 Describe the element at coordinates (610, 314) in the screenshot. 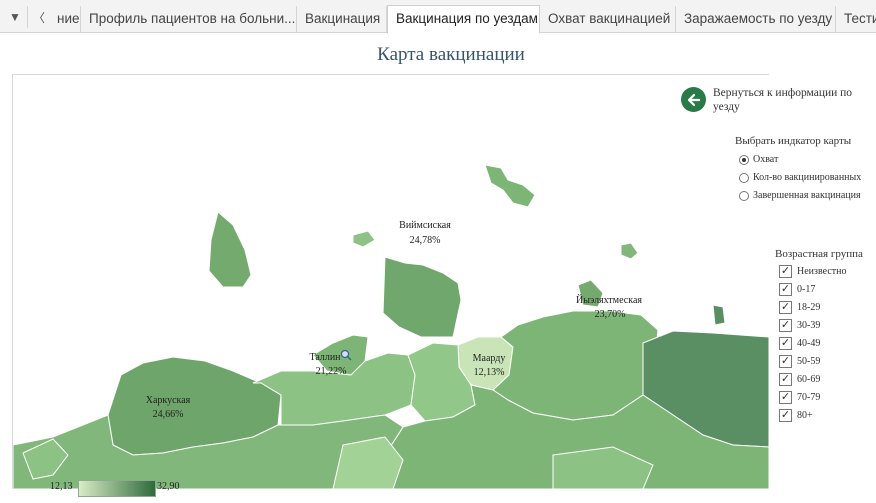

I see `map-label-joelahtme-value: 23,70%` at that location.